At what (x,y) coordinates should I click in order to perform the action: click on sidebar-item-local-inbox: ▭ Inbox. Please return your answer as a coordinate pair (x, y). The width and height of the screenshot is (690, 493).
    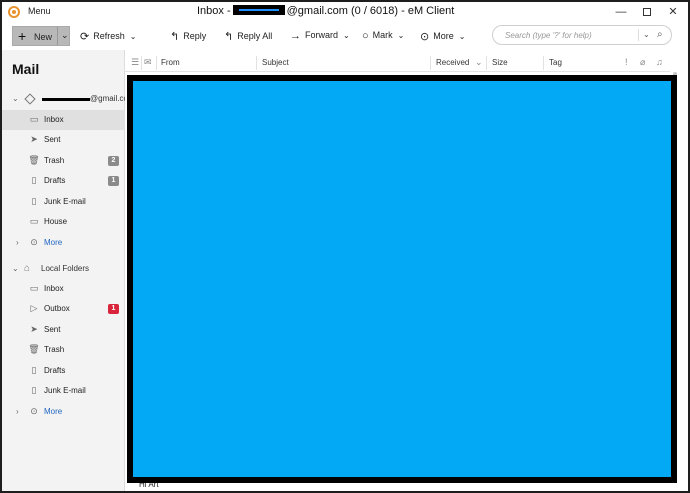
    Looking at the image, I should click on (63, 289).